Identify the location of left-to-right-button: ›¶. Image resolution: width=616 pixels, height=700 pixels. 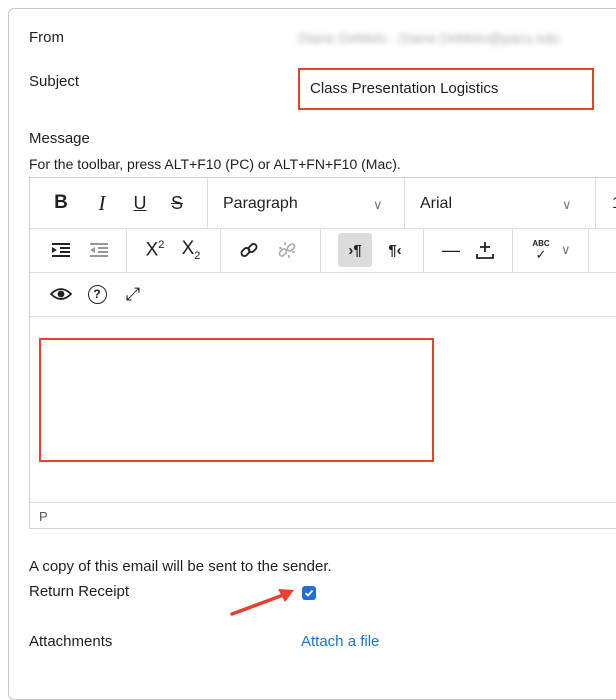
(355, 250).